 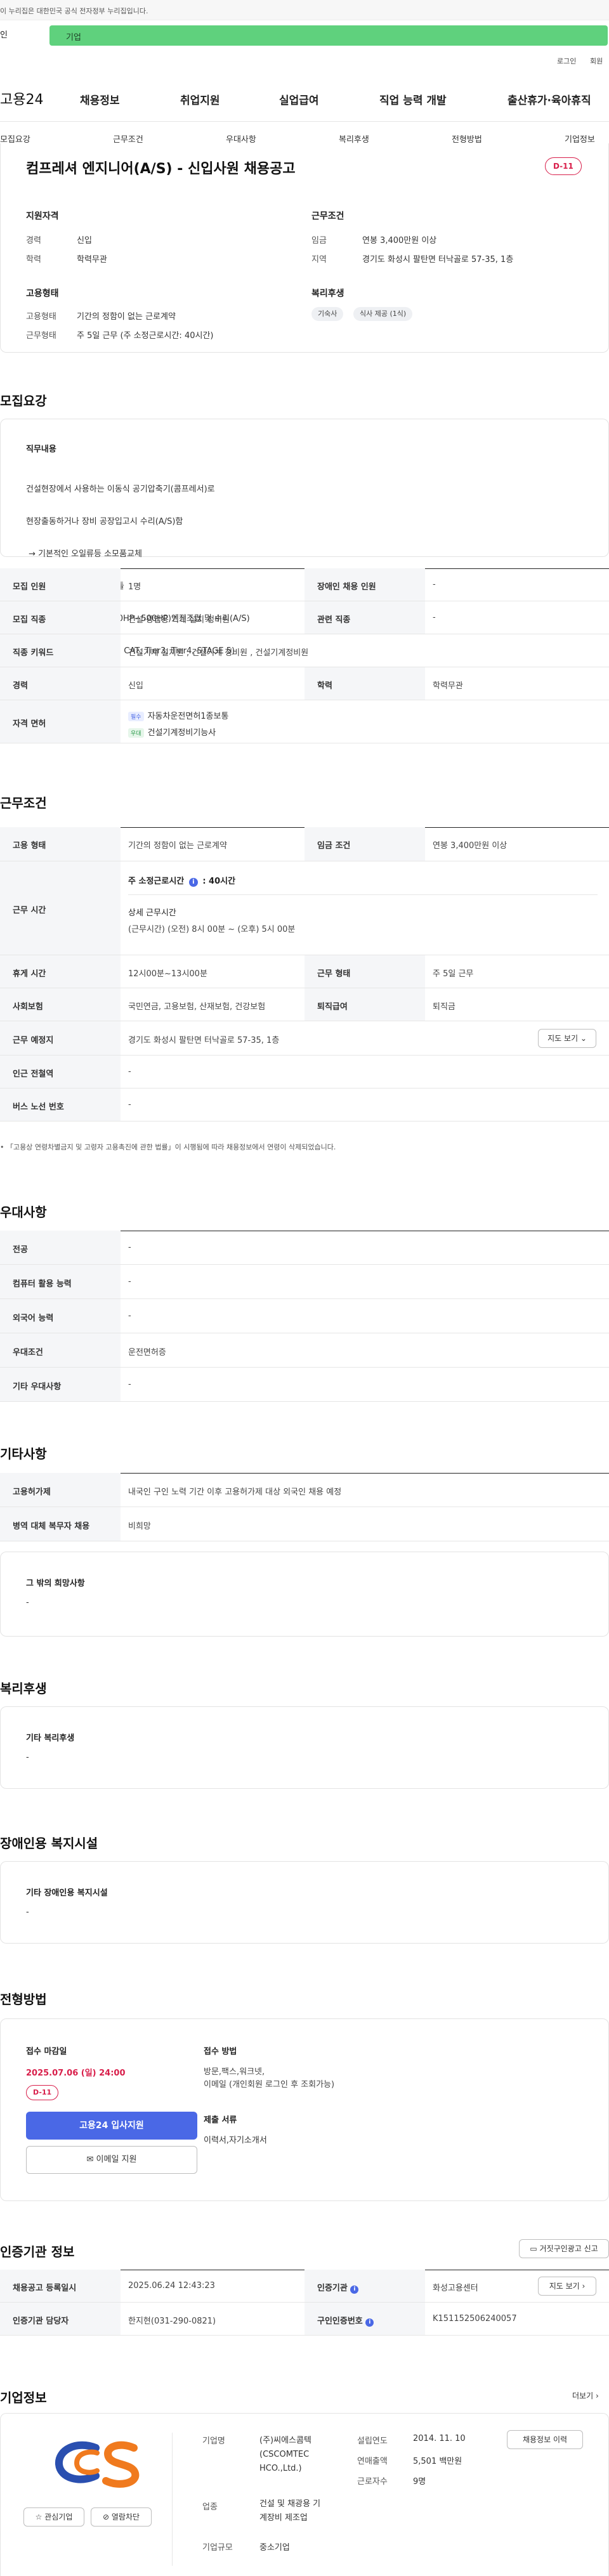 What do you see at coordinates (564, 166) in the screenshot?
I see `dday-badge: D-11` at bounding box center [564, 166].